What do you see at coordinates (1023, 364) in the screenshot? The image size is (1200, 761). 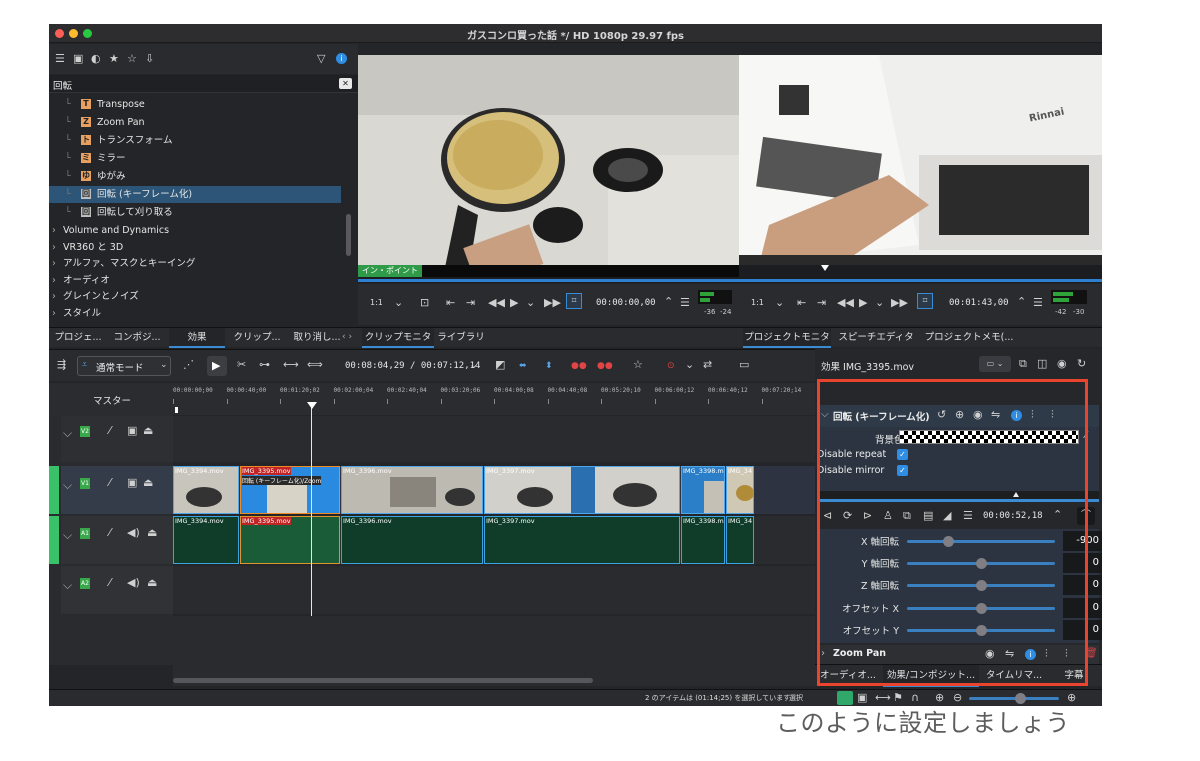 I see `copy-icon: ⧉` at bounding box center [1023, 364].